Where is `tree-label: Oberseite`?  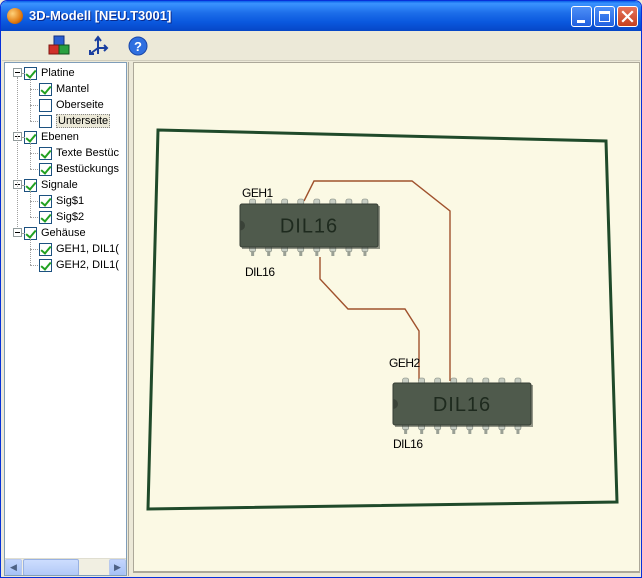 tree-label: Oberseite is located at coordinates (80, 105).